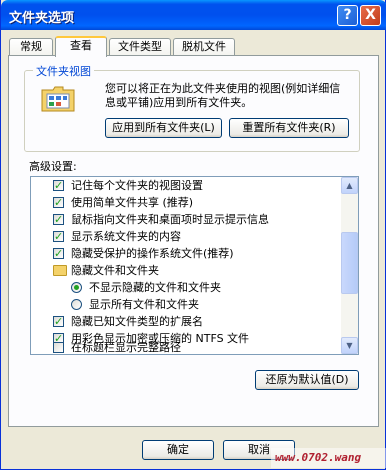 Image resolution: width=386 pixels, height=470 pixels. Describe the element at coordinates (193, 15) in the screenshot. I see `title-bar: 文件夹选项 ? X` at that location.